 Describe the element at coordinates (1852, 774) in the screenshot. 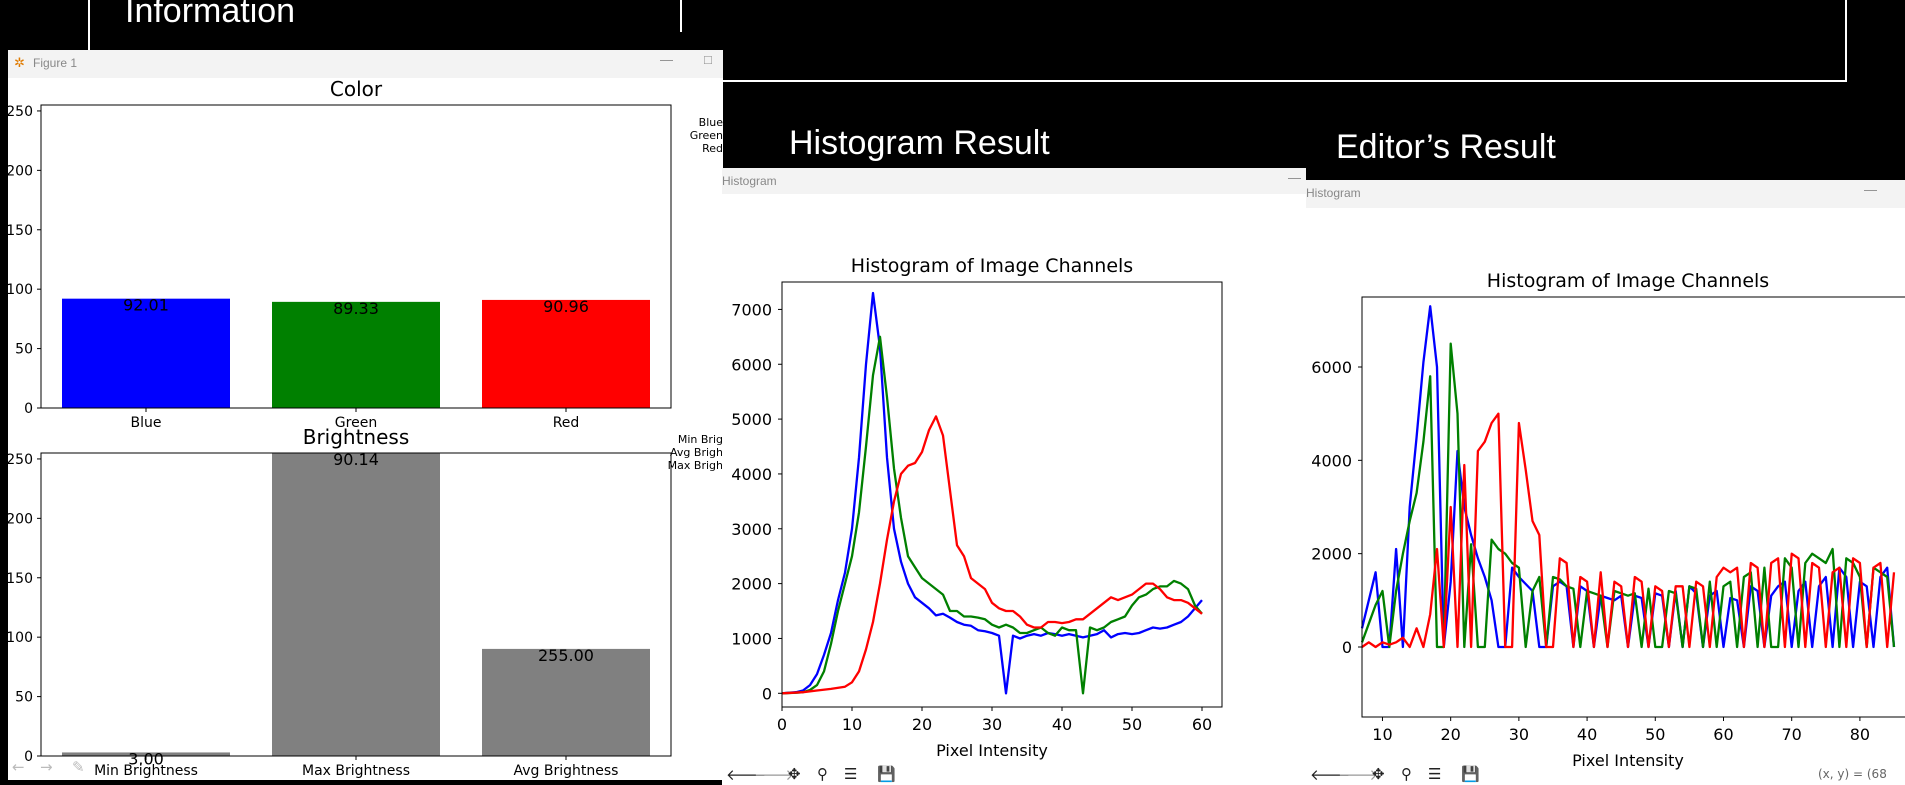

I see `coordinate-readout: (x, y) = (68` at that location.